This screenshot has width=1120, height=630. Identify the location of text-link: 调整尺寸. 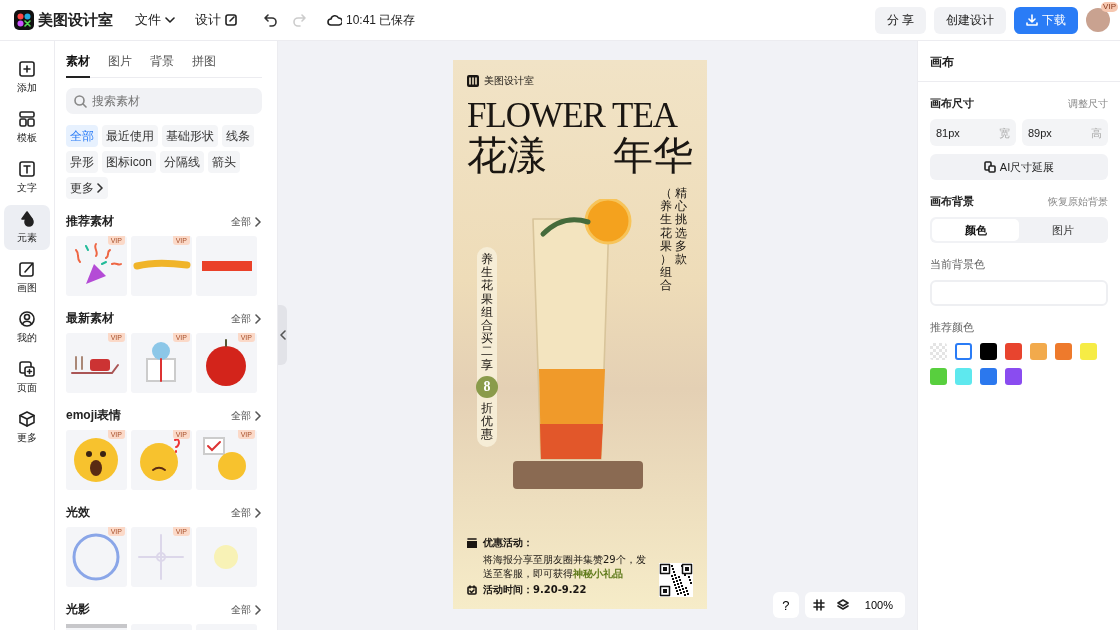
(1088, 103).